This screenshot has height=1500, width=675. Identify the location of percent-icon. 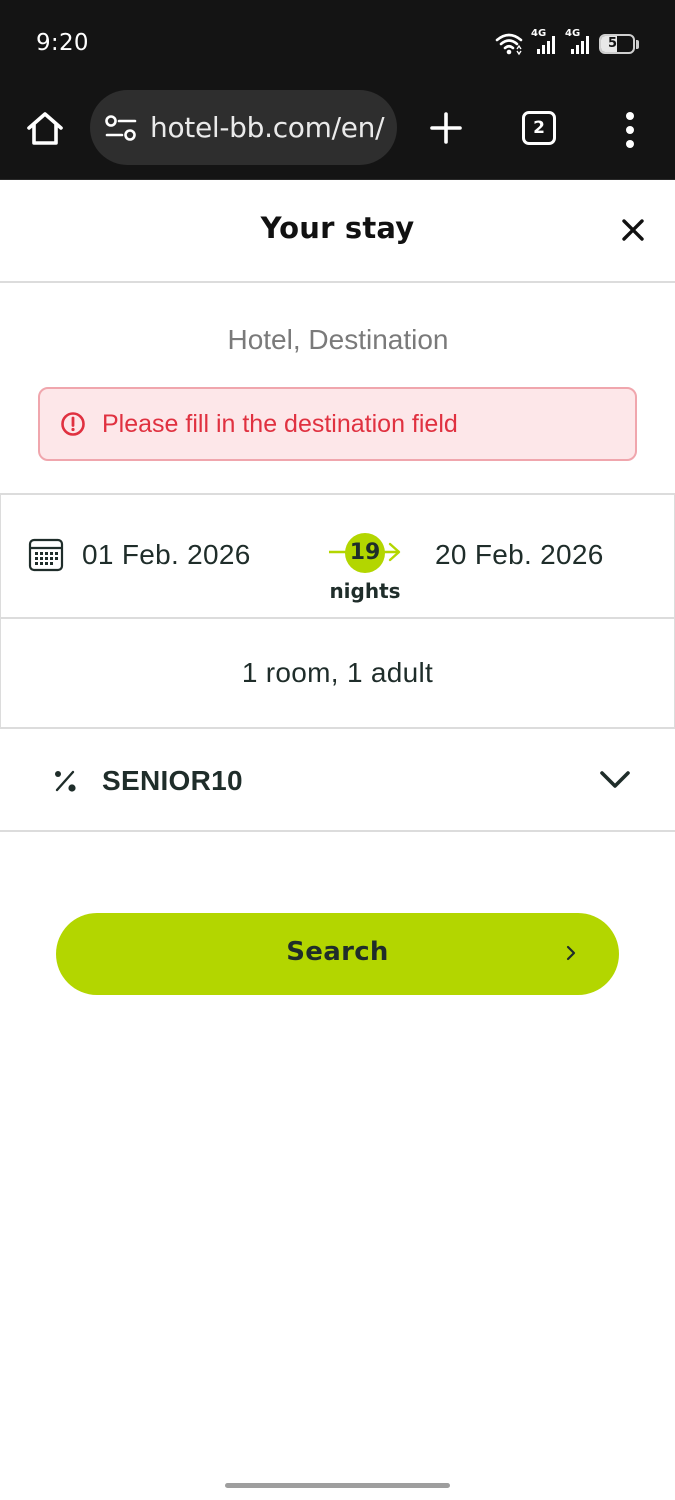
(65, 781).